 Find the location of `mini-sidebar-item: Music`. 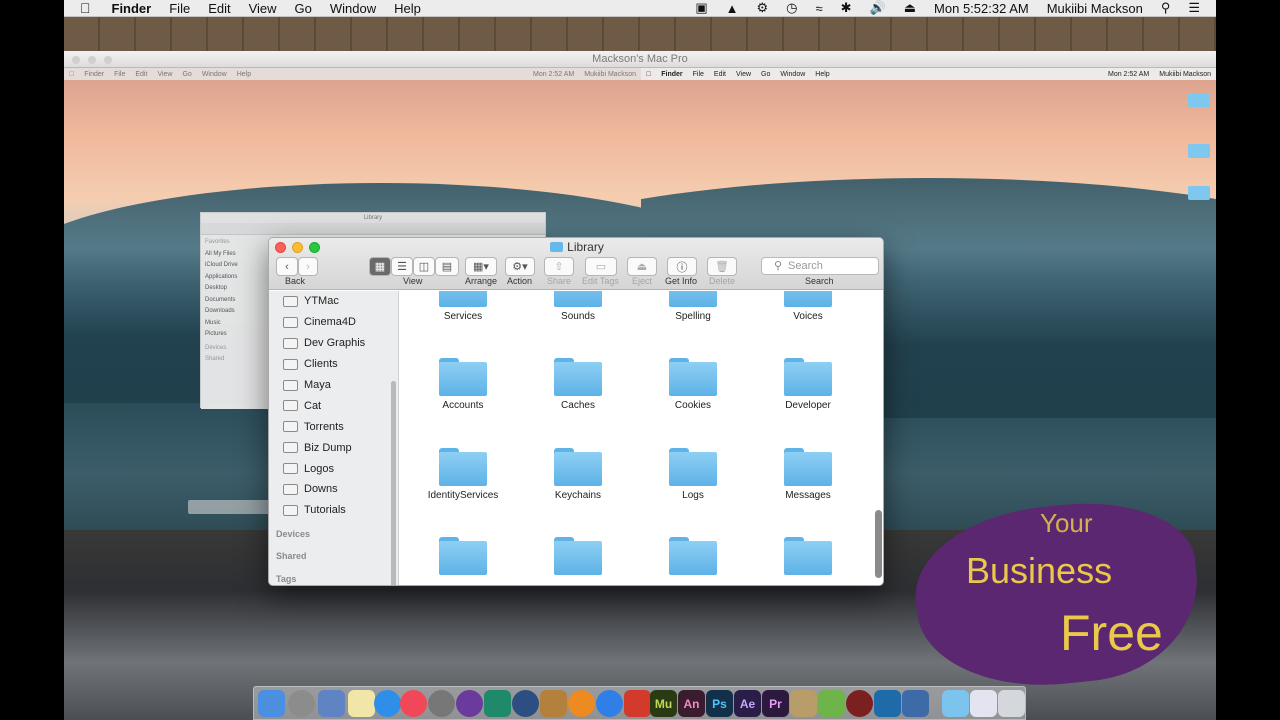

mini-sidebar-item: Music is located at coordinates (241, 326).